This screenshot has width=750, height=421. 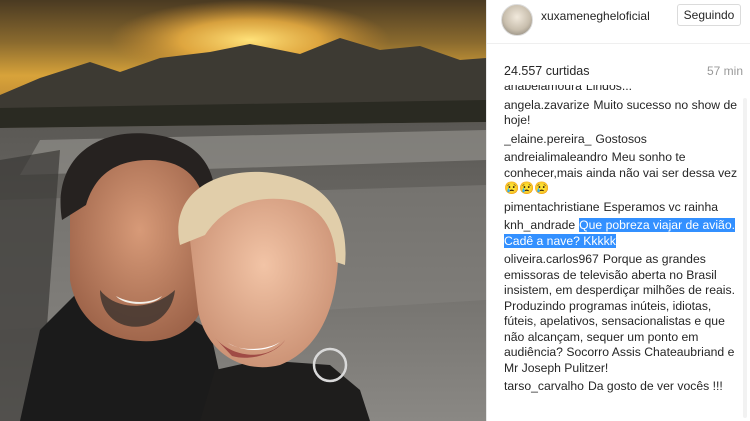 I want to click on avatar, so click(x=517, y=20).